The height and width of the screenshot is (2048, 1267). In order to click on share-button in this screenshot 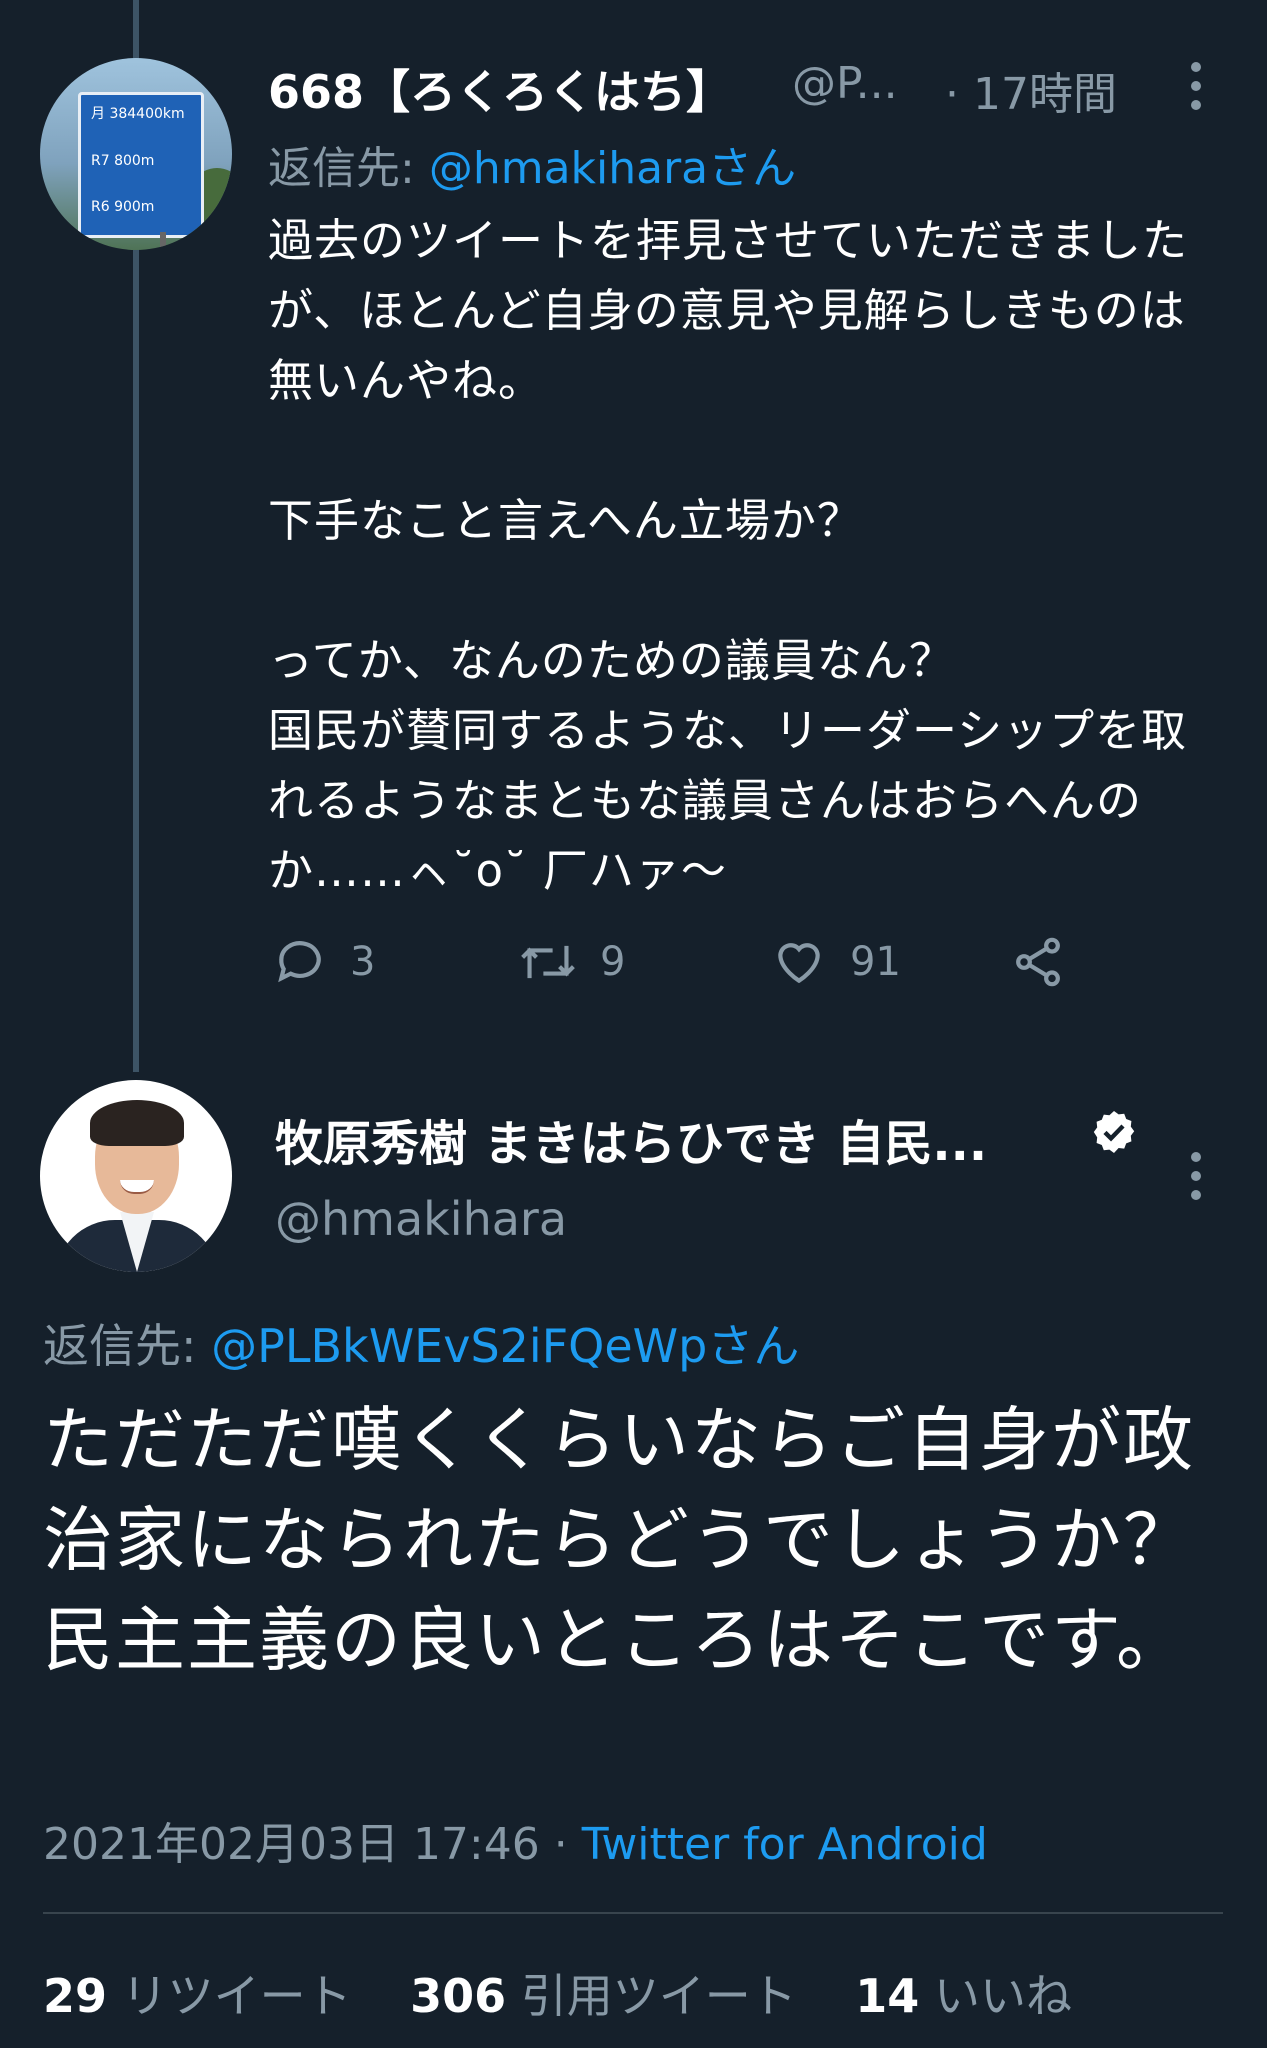, I will do `click(1049, 962)`.